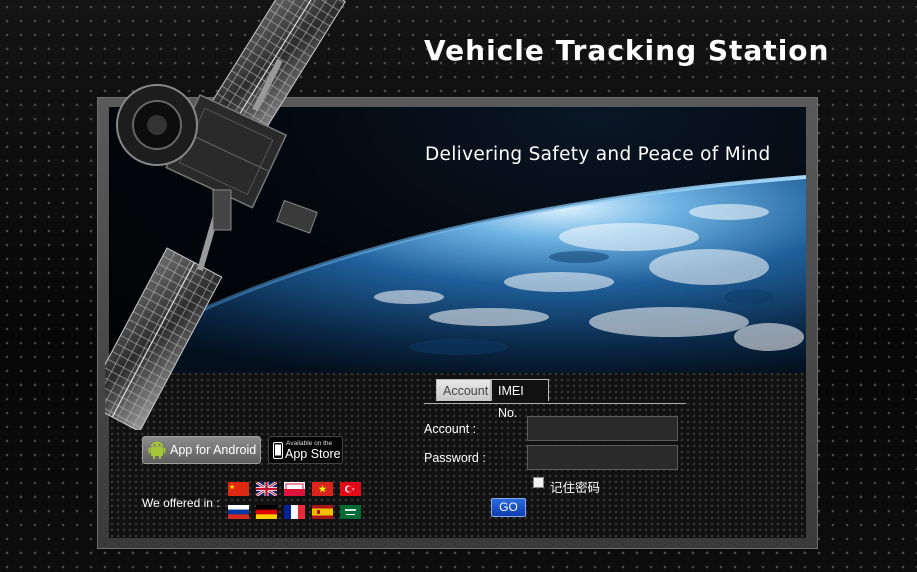 This screenshot has height=572, width=917. Describe the element at coordinates (598, 154) in the screenshot. I see `banner-tagline: Delivering Safety and Peace of Mind` at that location.